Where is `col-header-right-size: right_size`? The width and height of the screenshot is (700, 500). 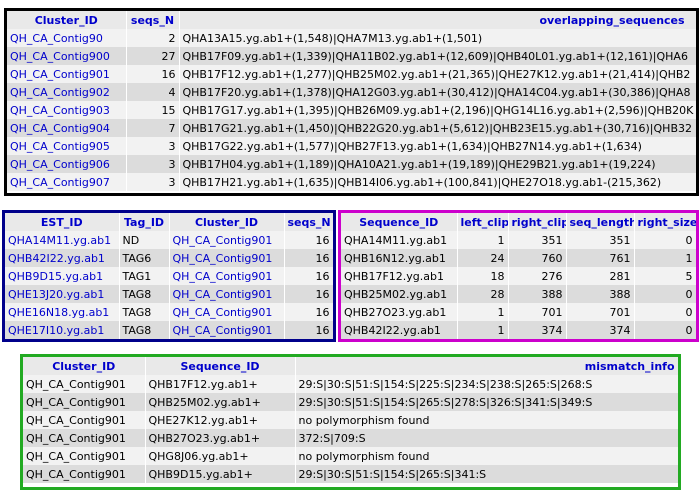 col-header-right-size: right_size is located at coordinates (665, 222).